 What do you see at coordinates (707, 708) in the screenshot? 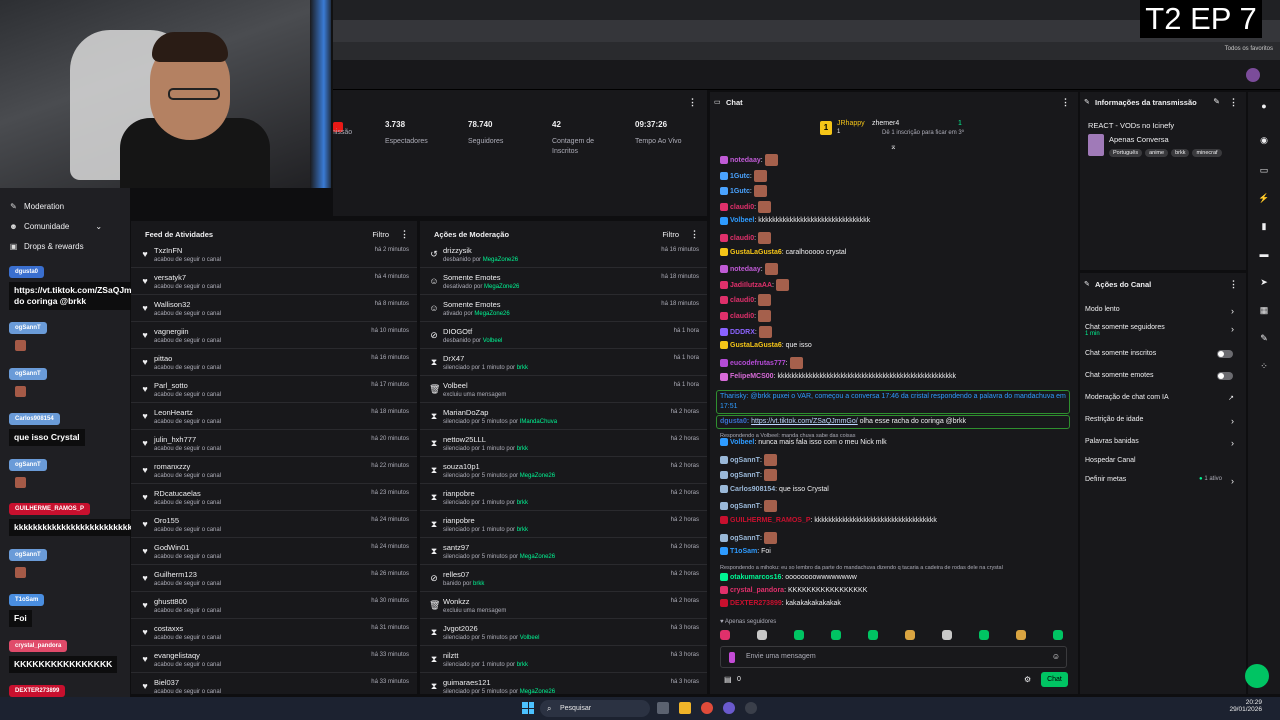
I see `chrome-icon` at bounding box center [707, 708].